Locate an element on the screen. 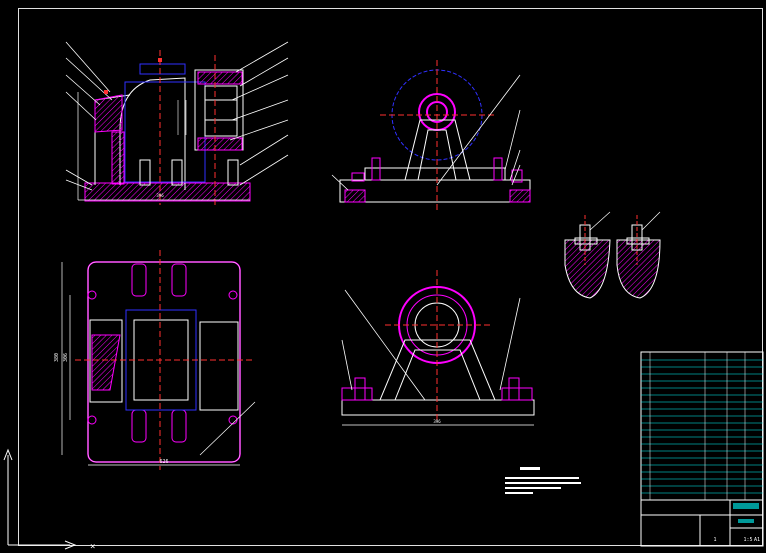 The height and width of the screenshot is (553, 766). ucs-icon: × is located at coordinates (49, 500).